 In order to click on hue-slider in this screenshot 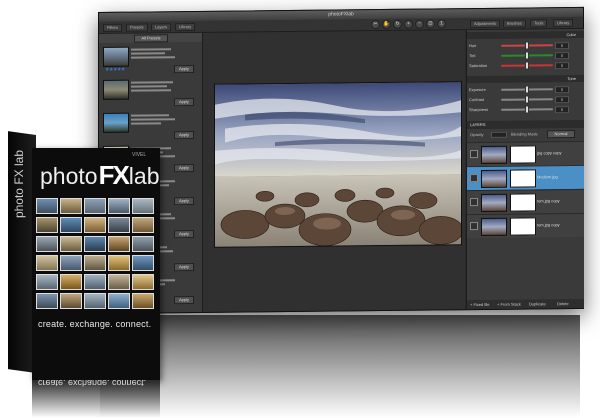, I will do `click(527, 45)`.